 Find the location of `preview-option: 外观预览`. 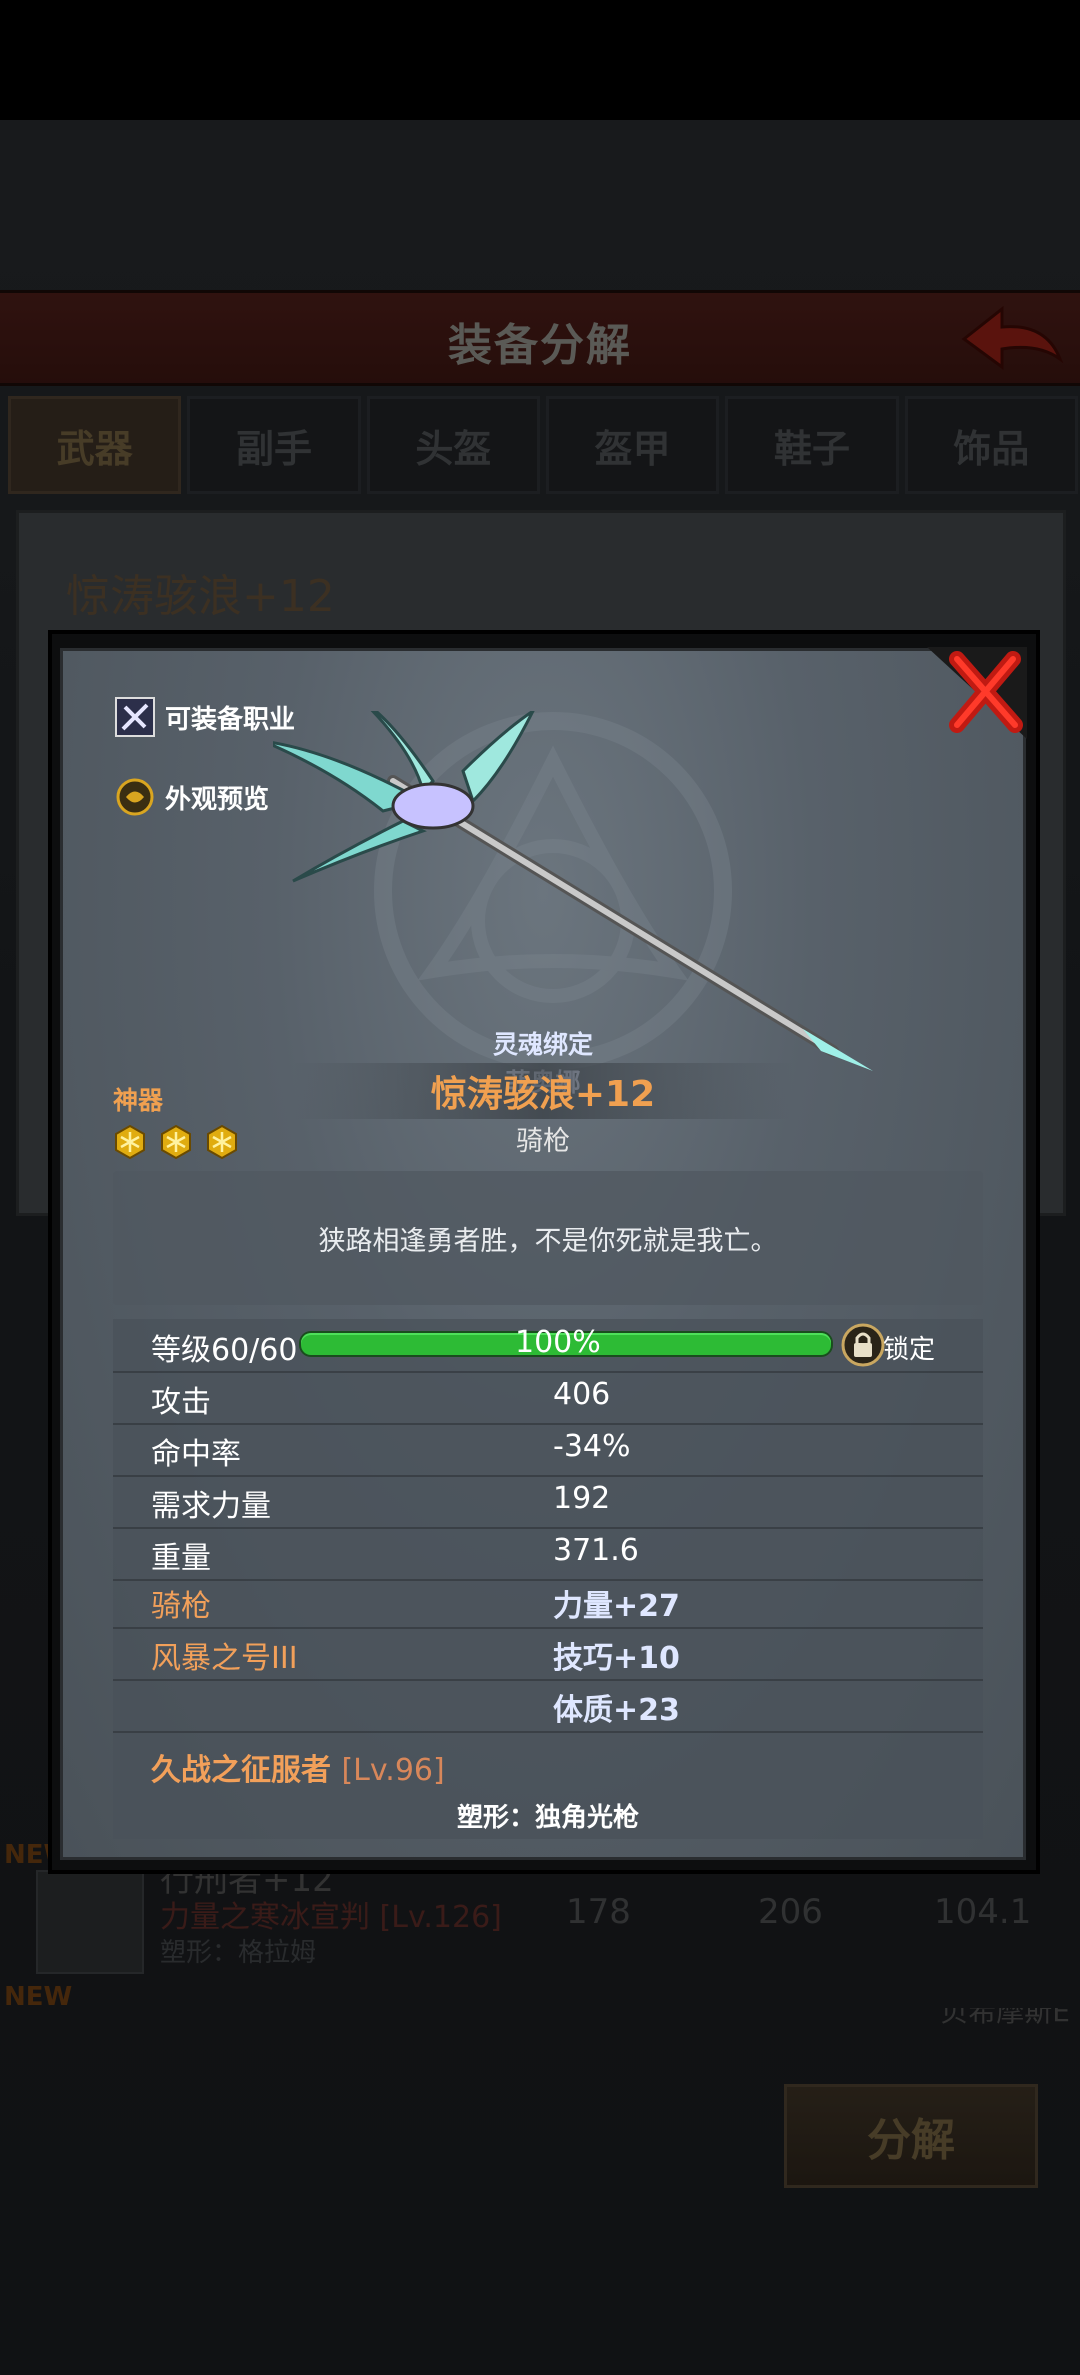

preview-option: 外观预览 is located at coordinates (192, 797).